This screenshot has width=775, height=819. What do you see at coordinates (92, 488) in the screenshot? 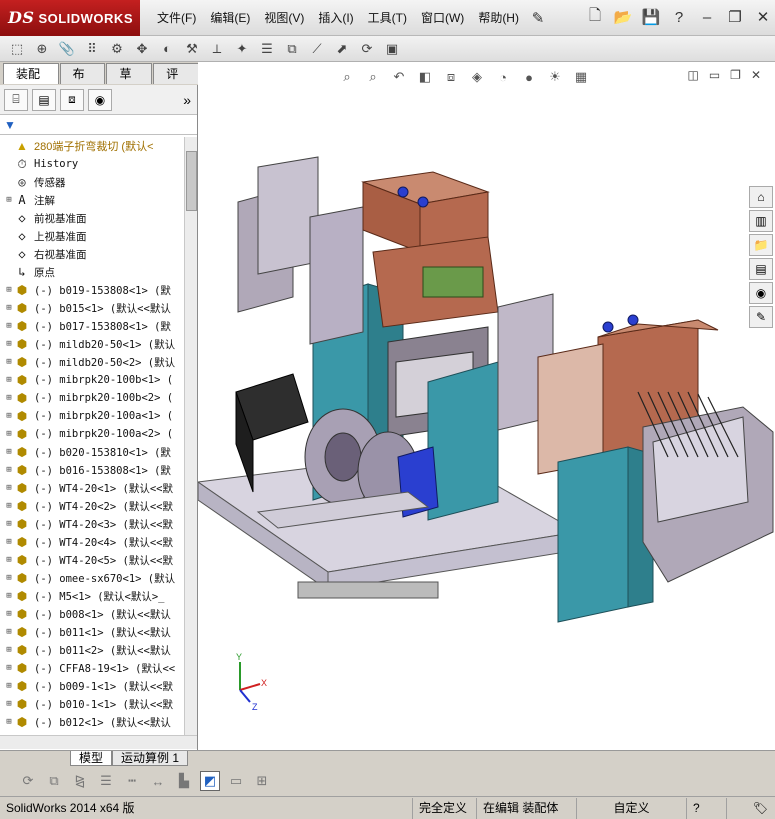
I see `tree-item: ⊞ ⬢ (-) WT4-20<1> (默认<<默` at bounding box center [92, 488].